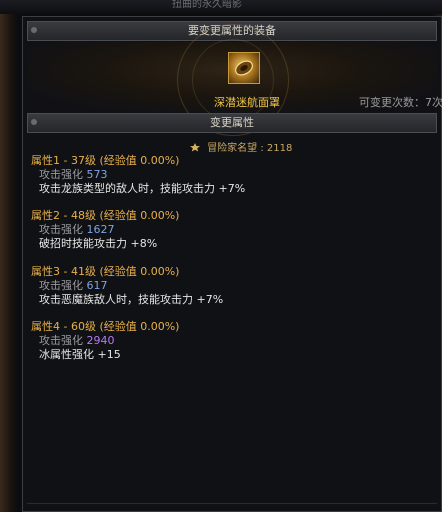  What do you see at coordinates (80, 354) in the screenshot?
I see `attribute-effect: 冰属性强化 +15` at bounding box center [80, 354].